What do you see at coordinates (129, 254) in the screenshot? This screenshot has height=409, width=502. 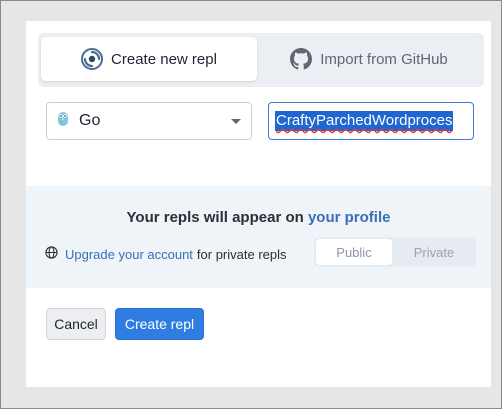 I see `upgrade-account-link: Upgrade your account` at bounding box center [129, 254].